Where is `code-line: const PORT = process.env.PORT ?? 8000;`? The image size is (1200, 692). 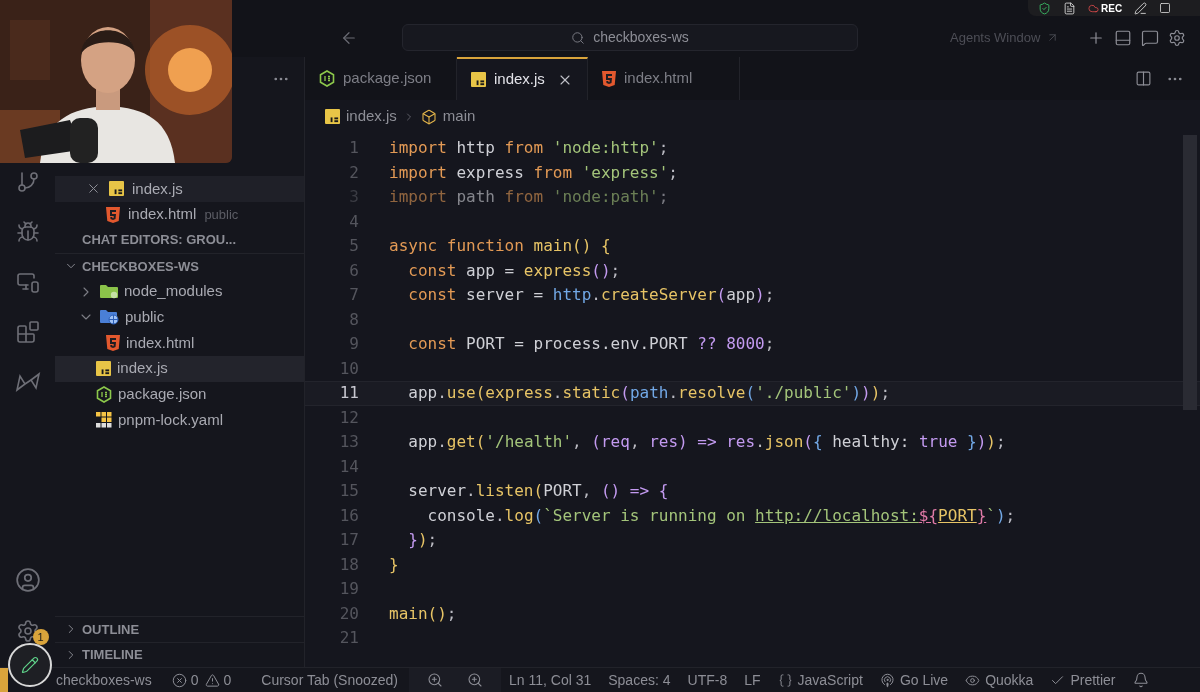
code-line: const PORT = process.env.PORT ?? 8000; is located at coordinates (591, 344).